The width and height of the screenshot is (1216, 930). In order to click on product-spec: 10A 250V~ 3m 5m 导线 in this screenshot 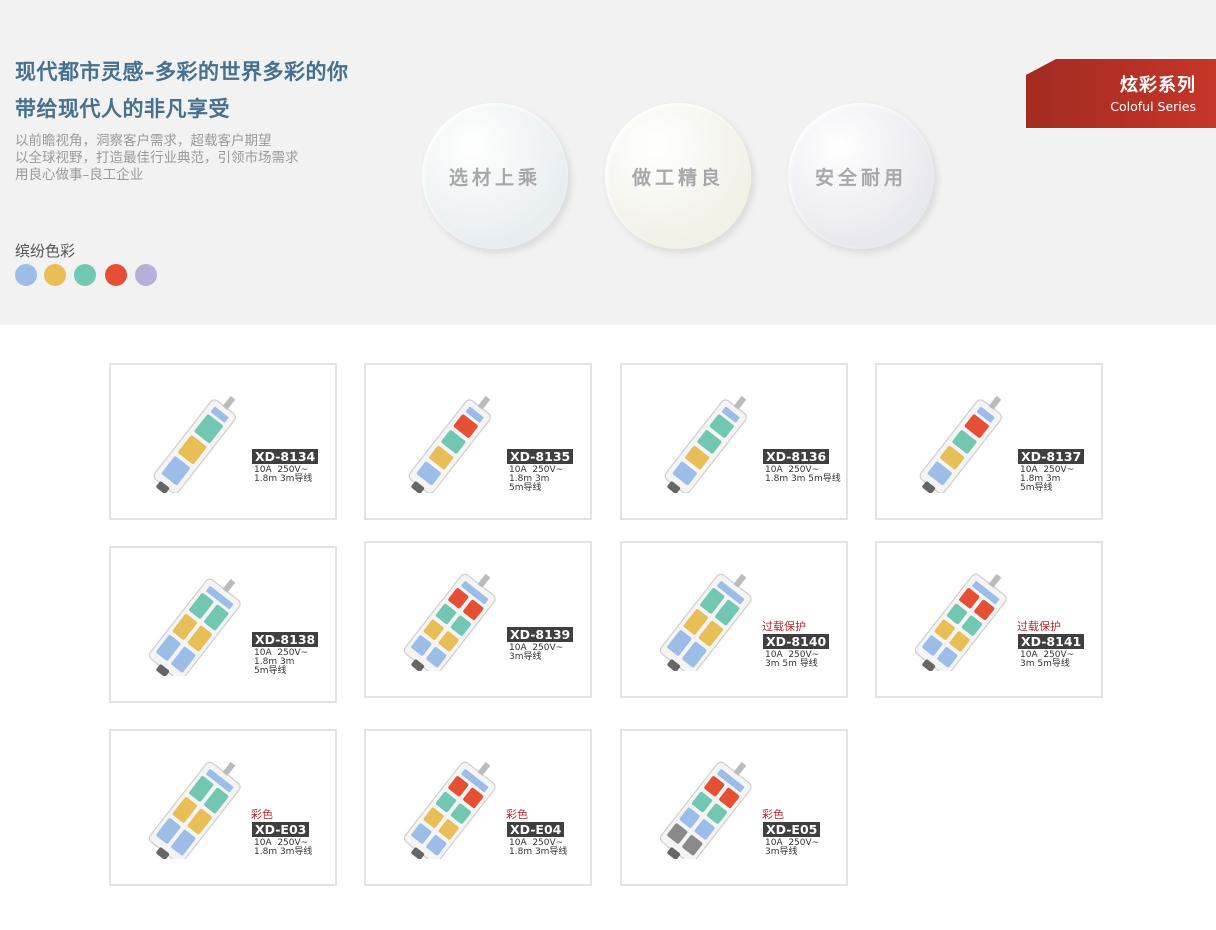, I will do `click(792, 659)`.